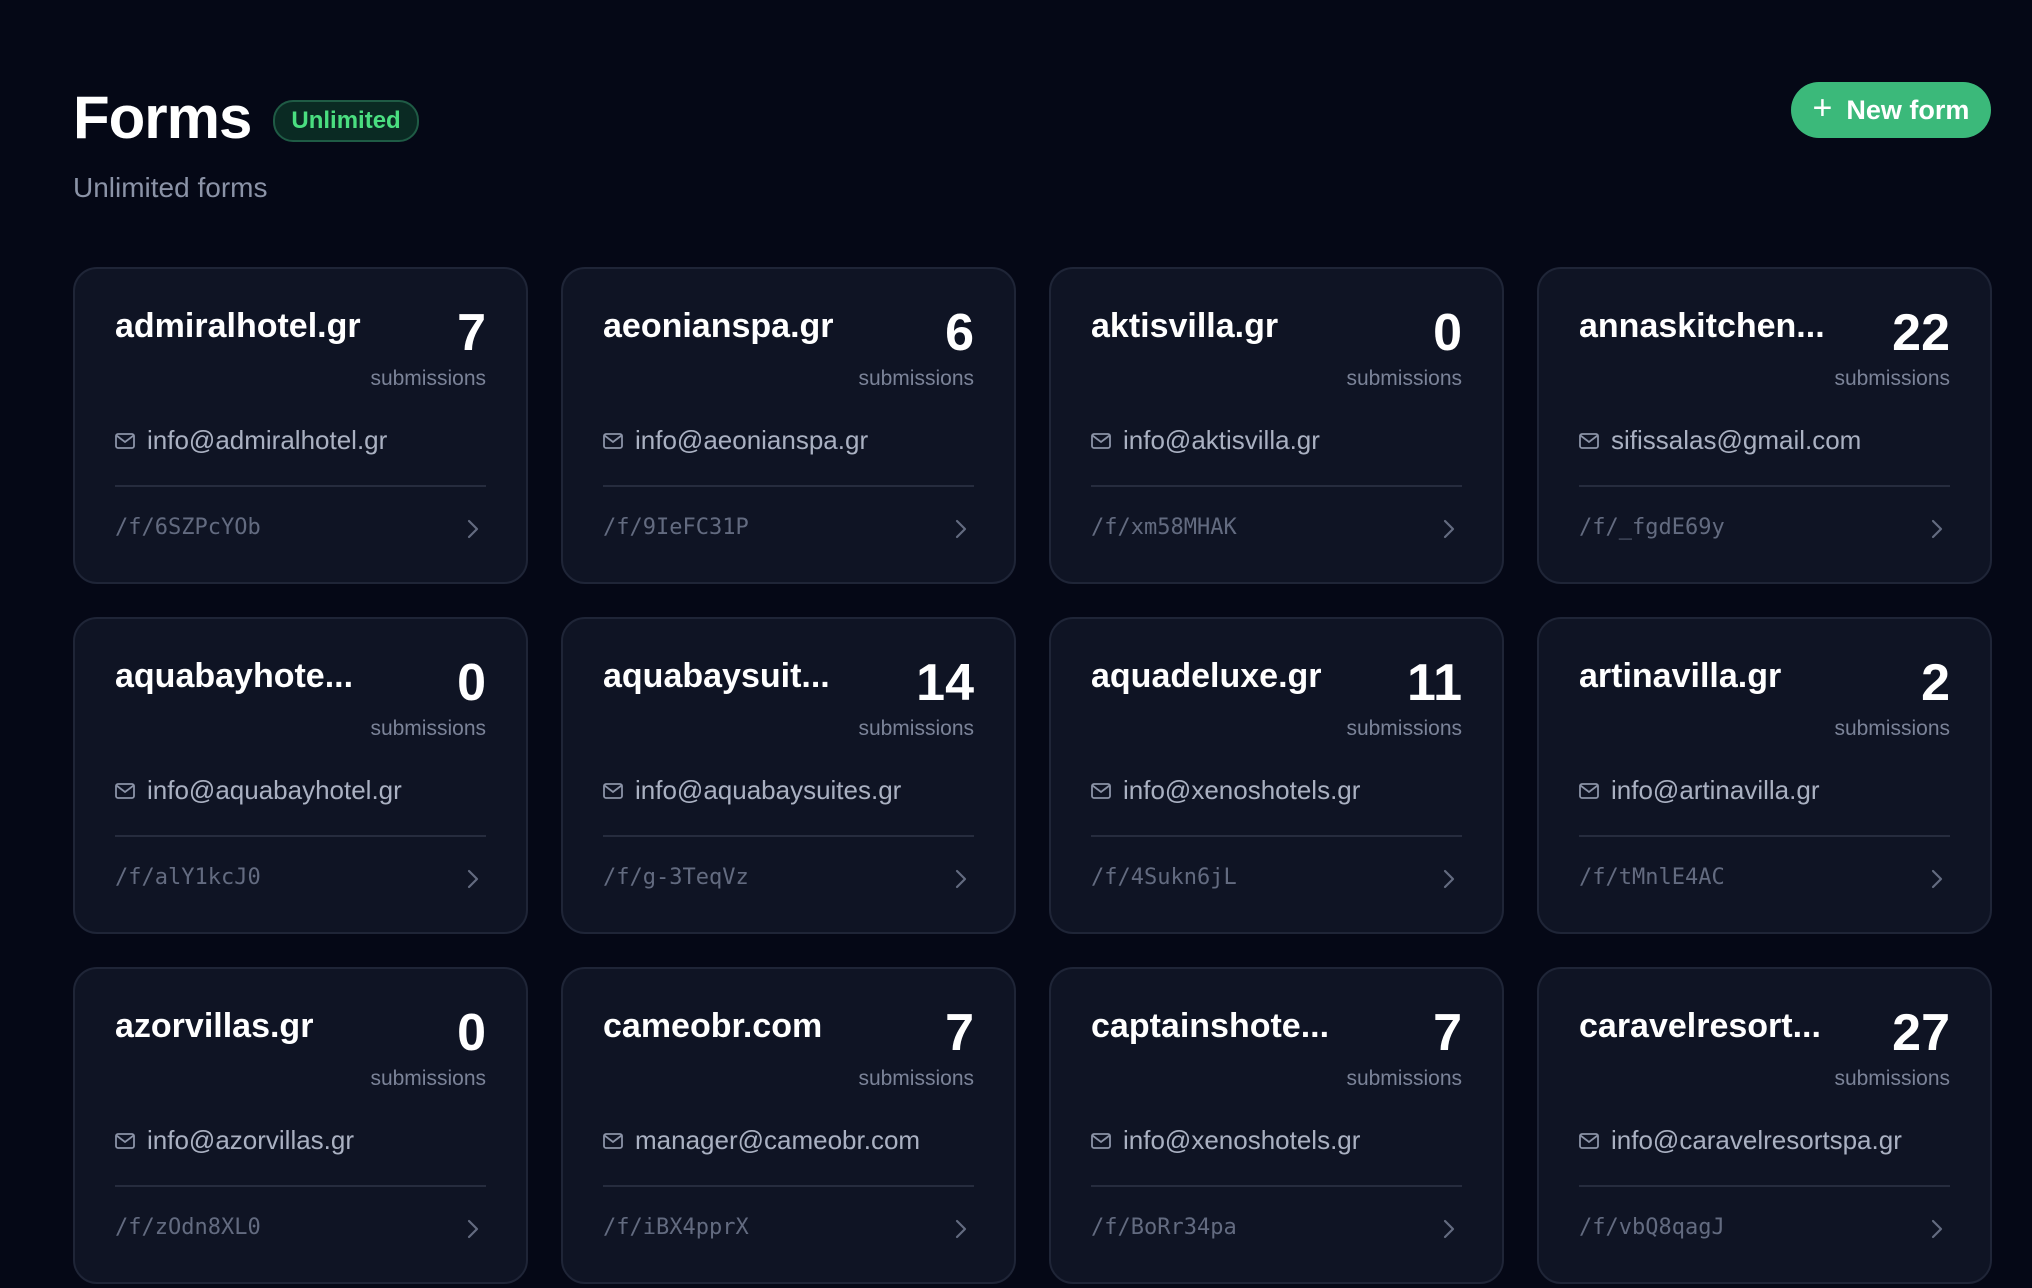  I want to click on form-email: info@aquabayhotel.gr, so click(274, 790).